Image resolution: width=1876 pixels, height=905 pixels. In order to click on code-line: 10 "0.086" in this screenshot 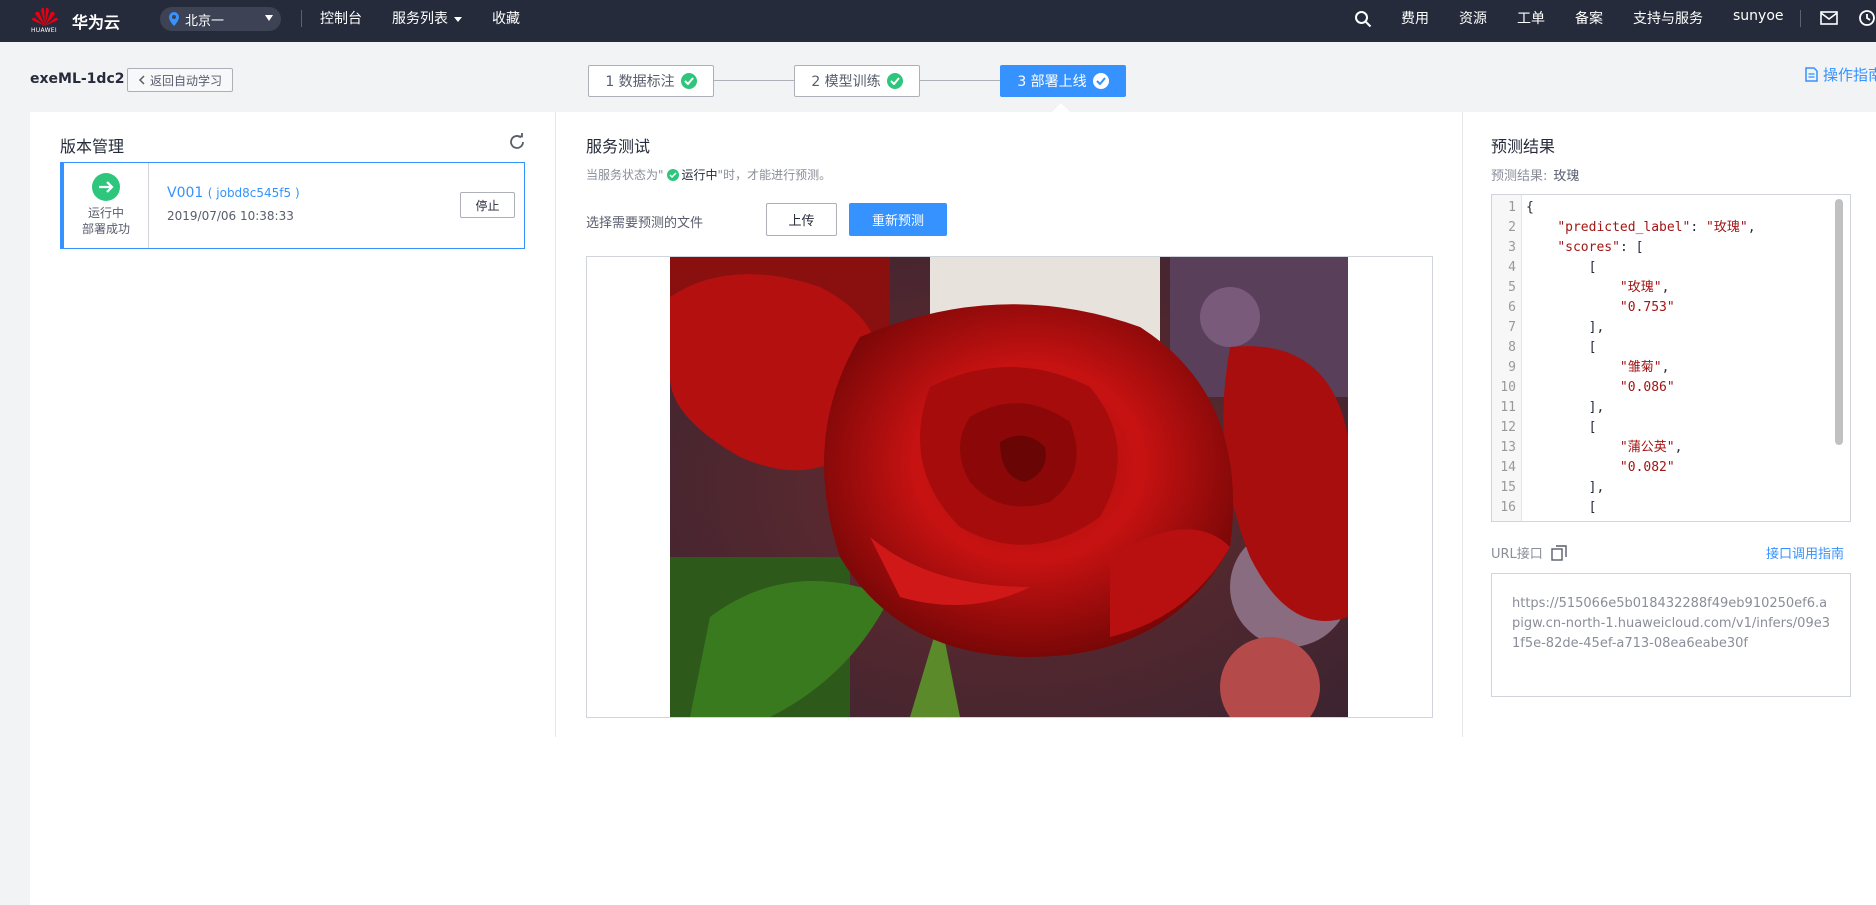, I will do `click(1583, 388)`.